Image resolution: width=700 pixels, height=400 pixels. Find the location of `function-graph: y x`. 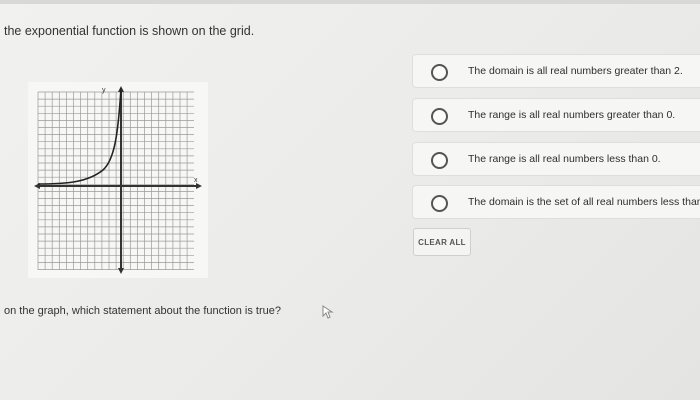

function-graph: y x is located at coordinates (118, 180).